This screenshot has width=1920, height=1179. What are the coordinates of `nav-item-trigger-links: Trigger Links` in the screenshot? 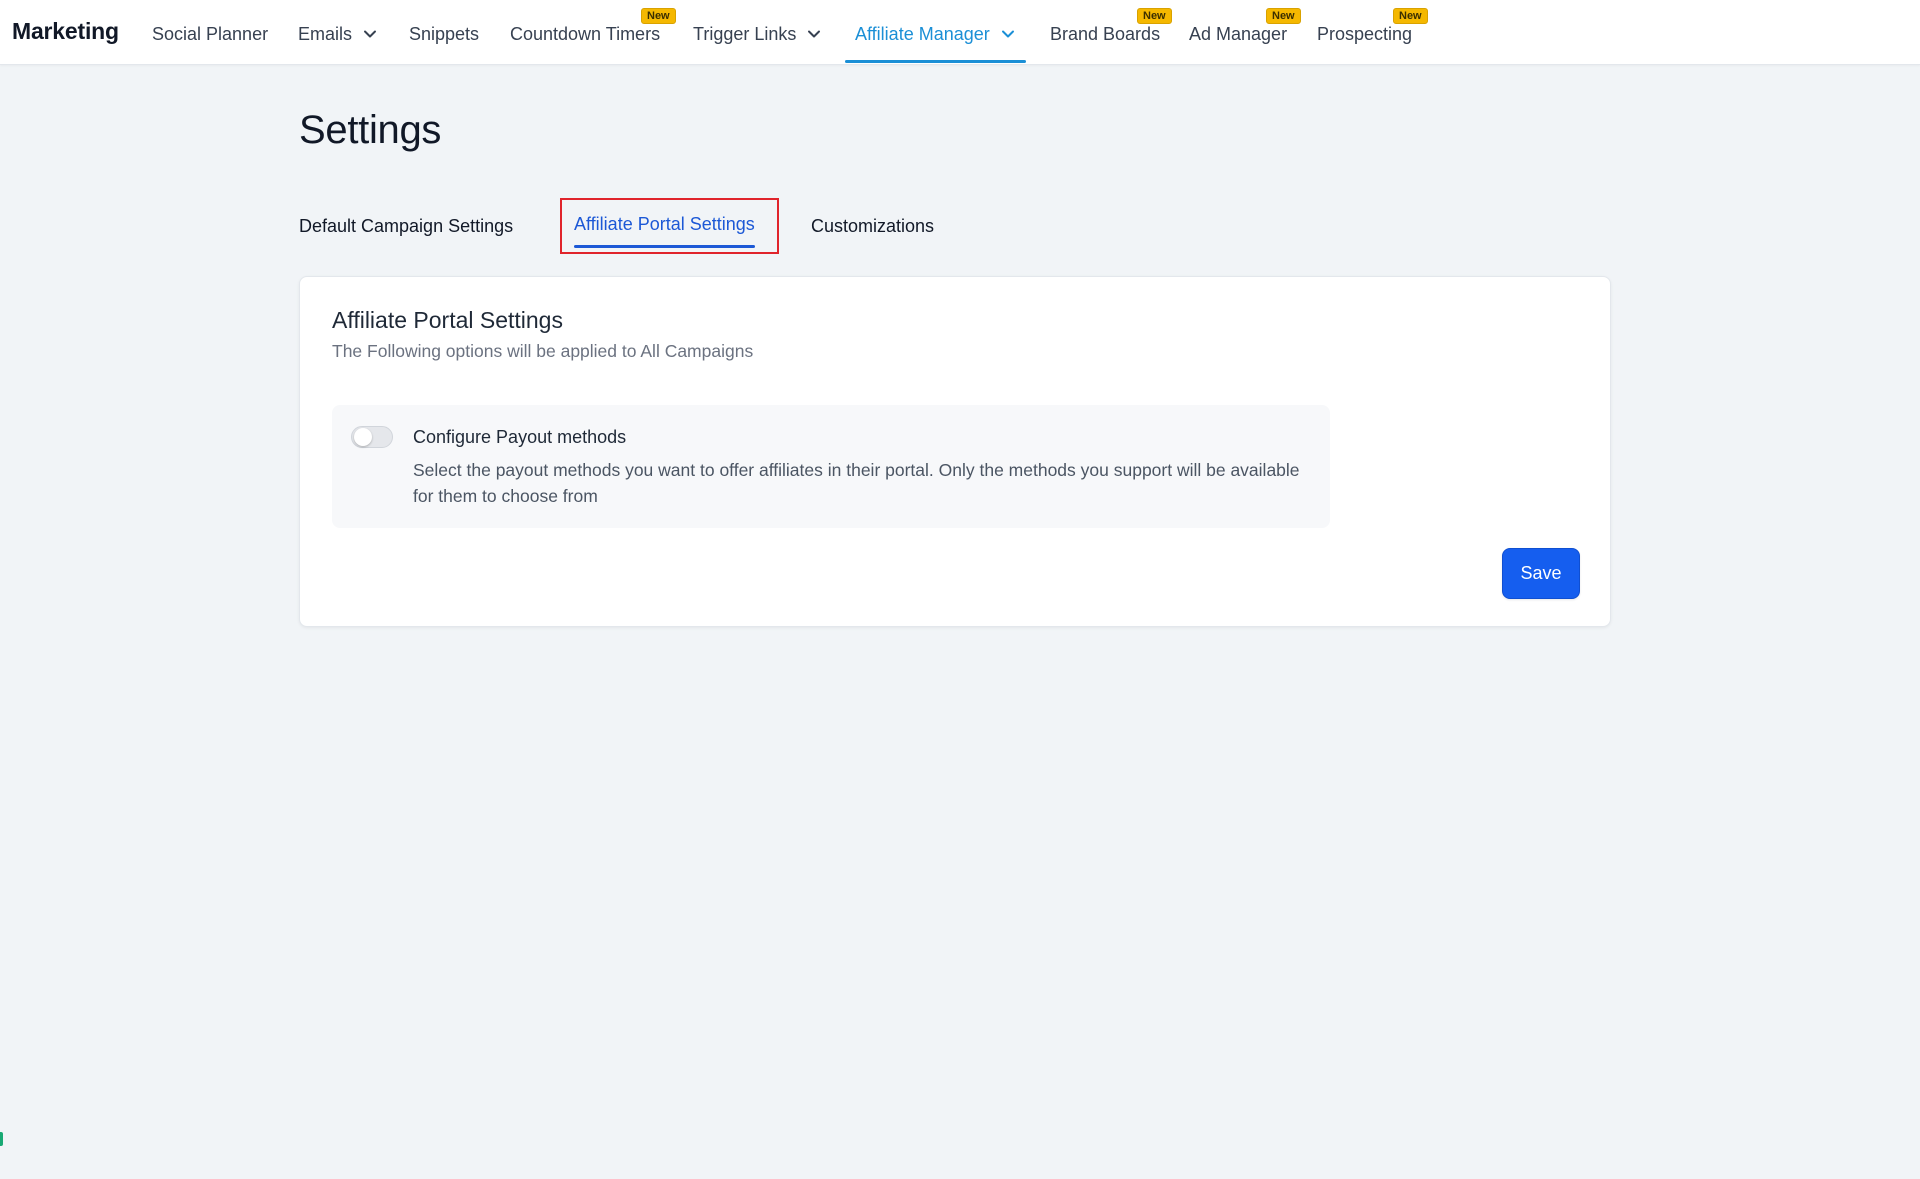 It's located at (757, 32).